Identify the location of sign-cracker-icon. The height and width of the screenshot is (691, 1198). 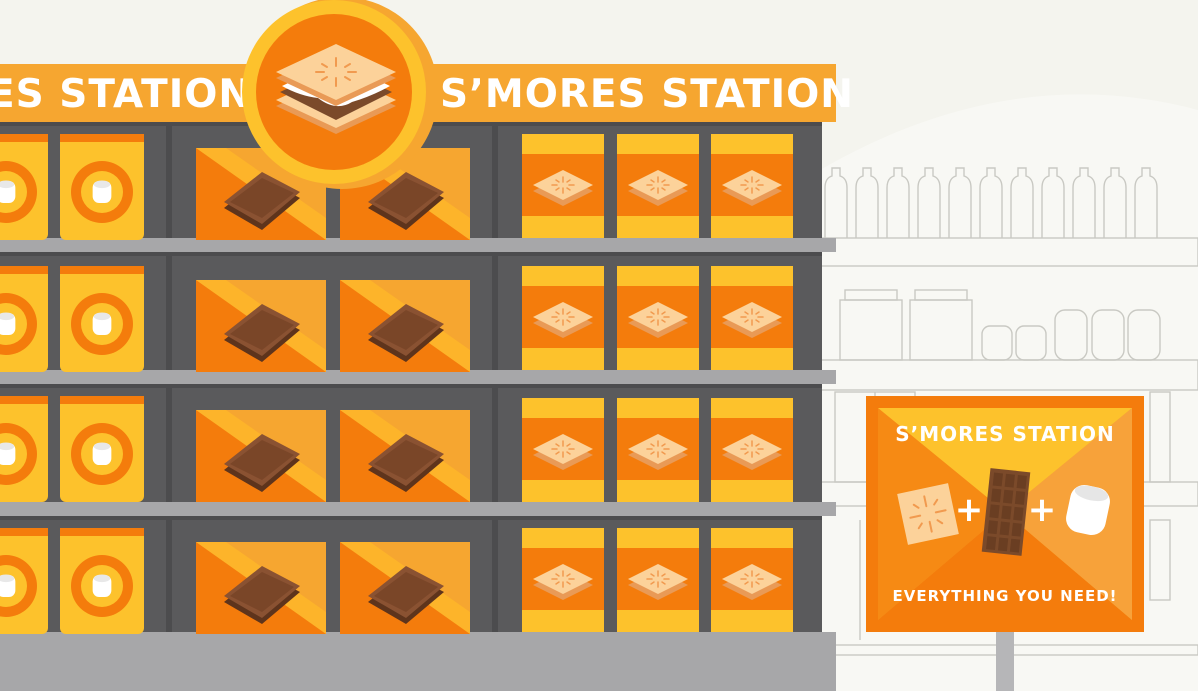
(928, 514).